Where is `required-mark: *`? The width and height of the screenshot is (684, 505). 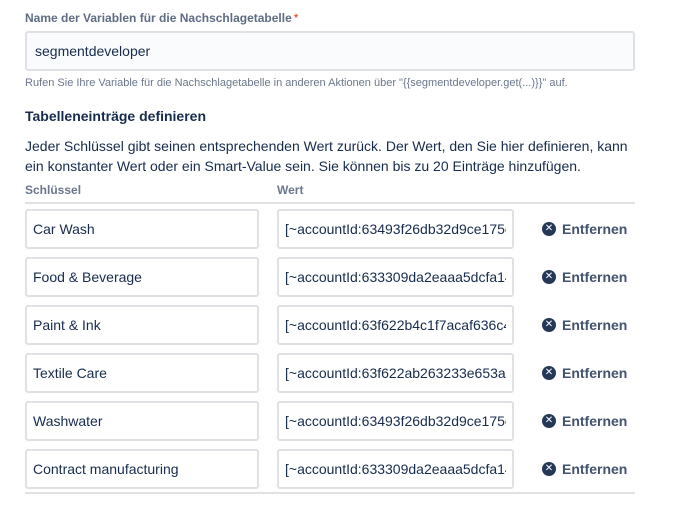 required-mark: * is located at coordinates (296, 18).